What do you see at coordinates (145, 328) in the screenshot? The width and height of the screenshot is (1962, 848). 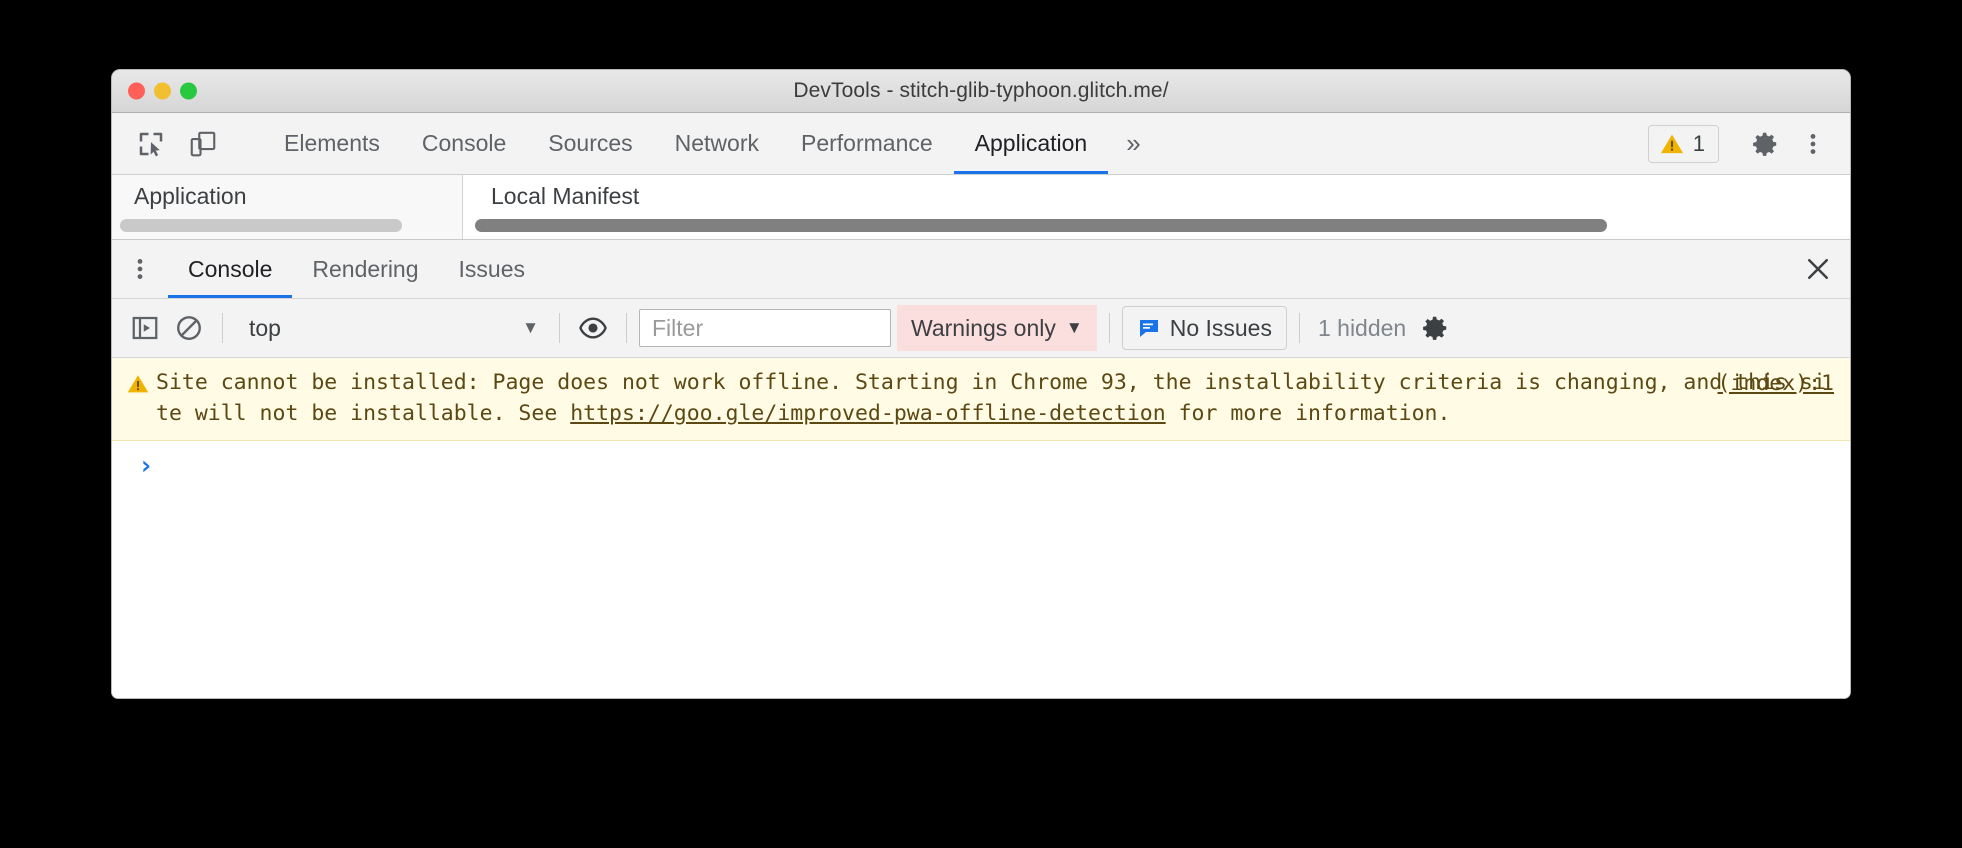 I see `console-sidebar-icon` at bounding box center [145, 328].